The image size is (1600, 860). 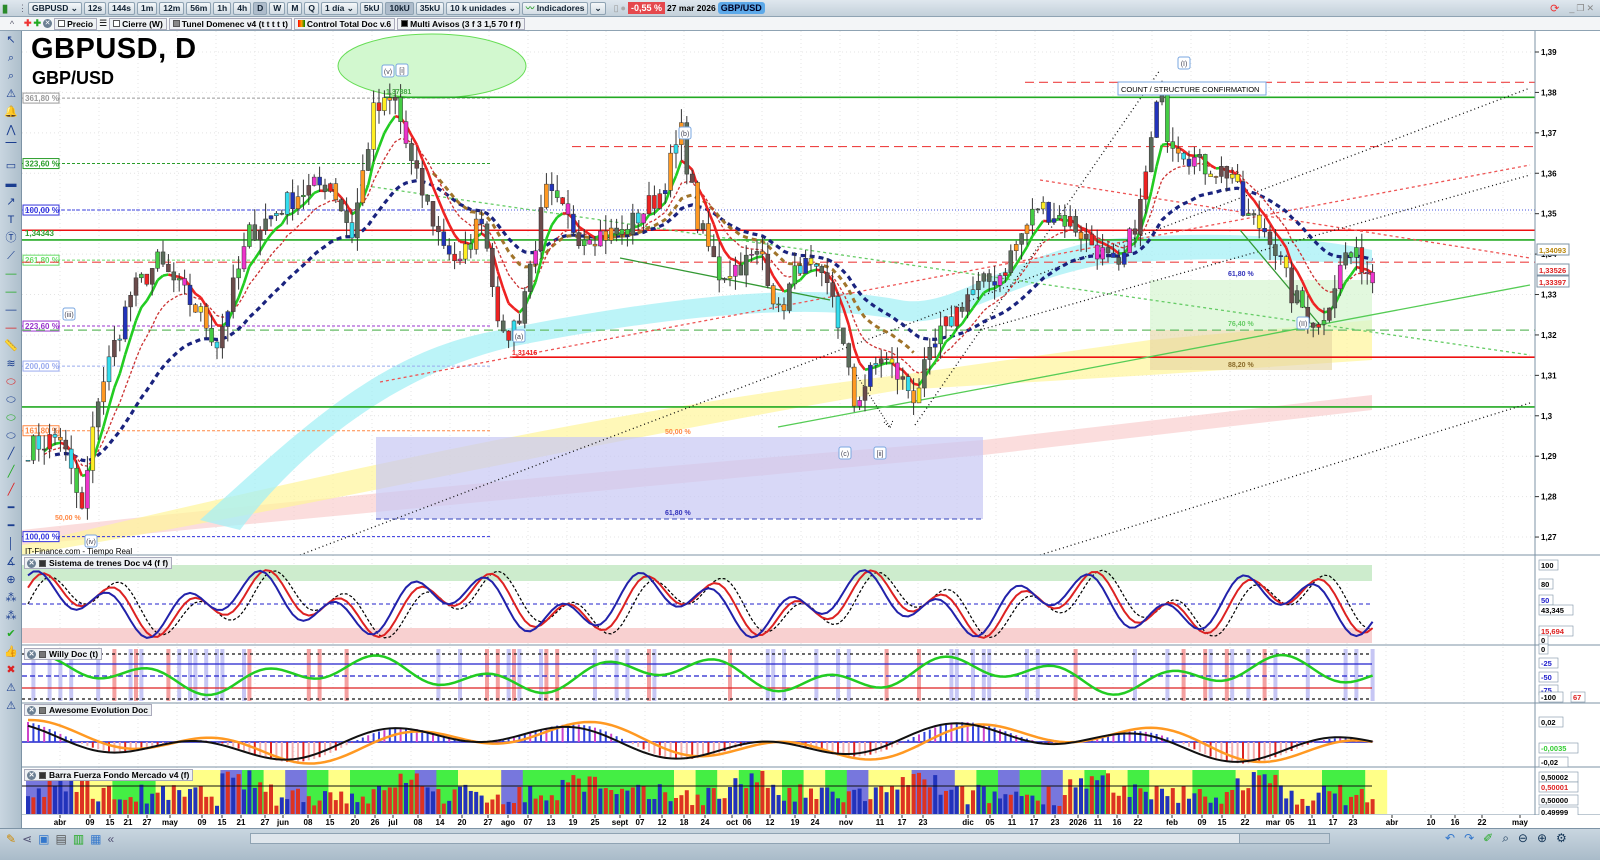 I want to click on pane-label-willy: ✕ Willy Doc (t), so click(x=63, y=654).